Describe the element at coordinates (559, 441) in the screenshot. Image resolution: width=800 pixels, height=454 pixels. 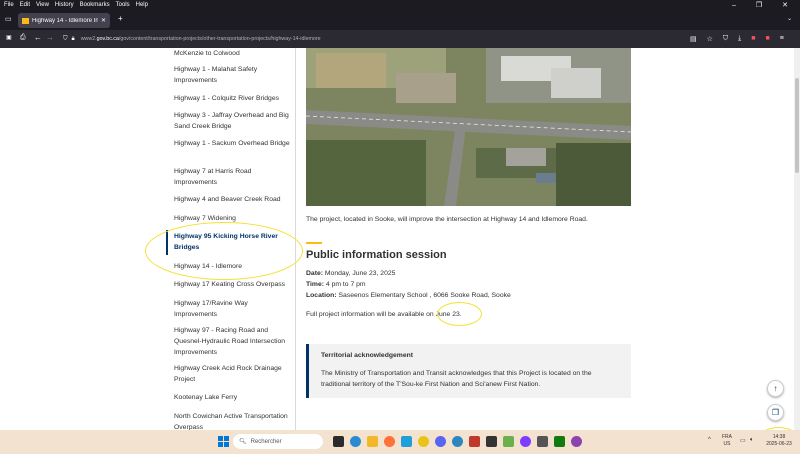
I see `xbox-icon` at that location.